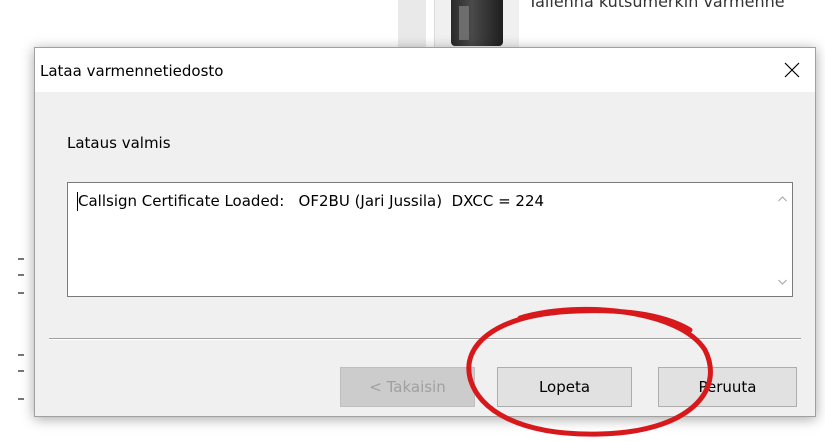  What do you see at coordinates (425, 70) in the screenshot?
I see `dialog-titlebar: Lataa varmennetiedosto` at bounding box center [425, 70].